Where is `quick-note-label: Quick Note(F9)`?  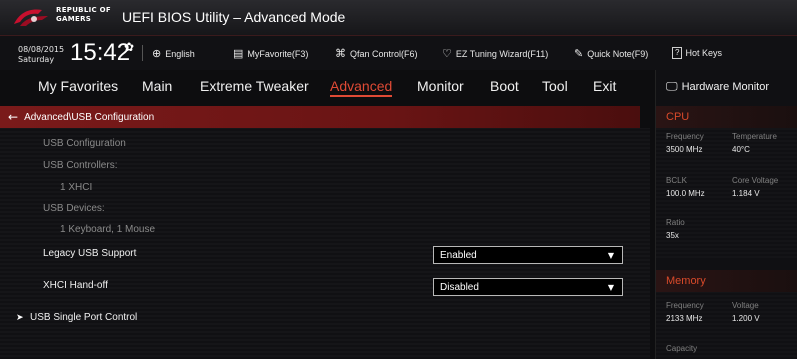
quick-note-label: Quick Note(F9) is located at coordinates (618, 53).